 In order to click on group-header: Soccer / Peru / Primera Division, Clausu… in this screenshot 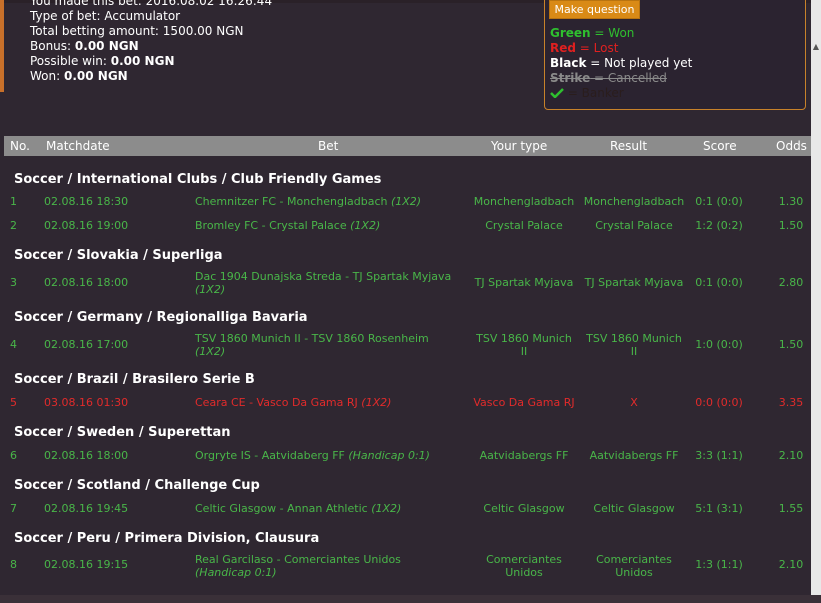, I will do `click(167, 538)`.